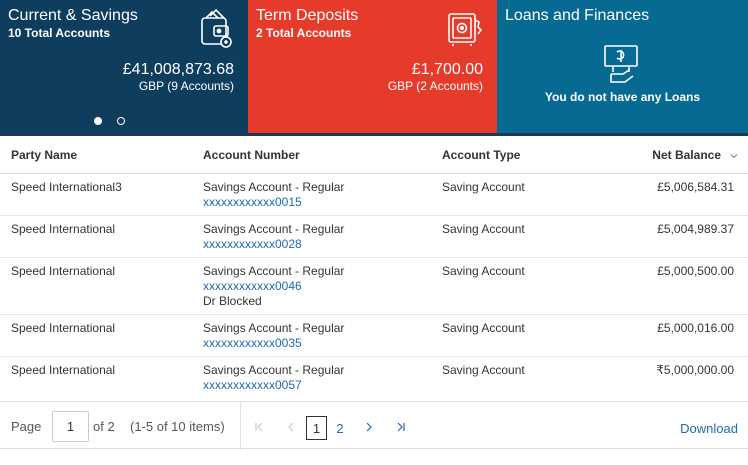 The image size is (748, 465). I want to click on page-label: Page, so click(26, 426).